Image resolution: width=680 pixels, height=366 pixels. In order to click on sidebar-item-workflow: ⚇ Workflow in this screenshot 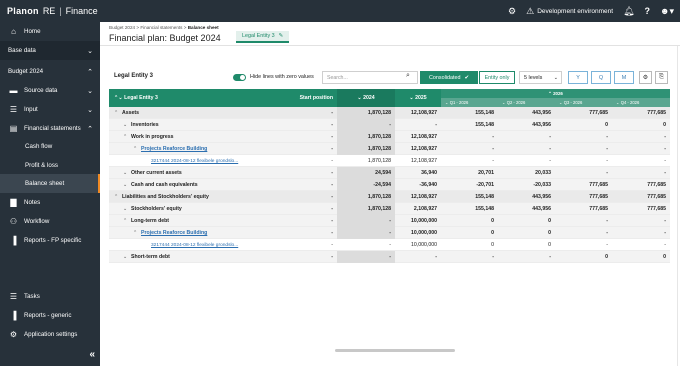, I will do `click(50, 221)`.